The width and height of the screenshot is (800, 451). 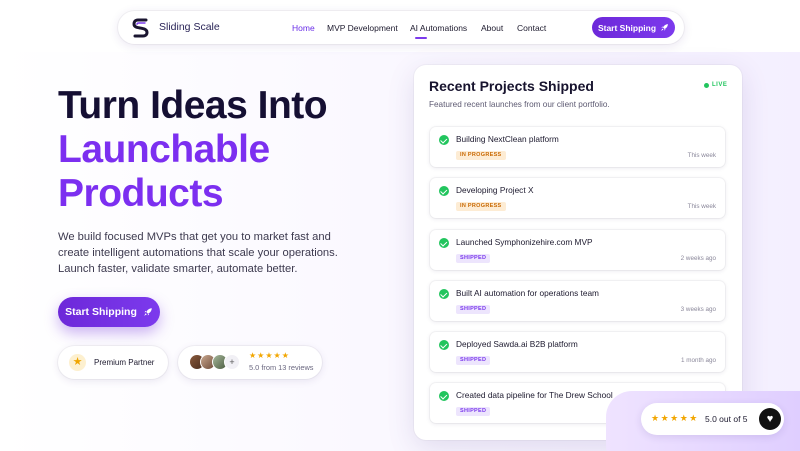 I want to click on heart-icon: ♥, so click(x=770, y=419).